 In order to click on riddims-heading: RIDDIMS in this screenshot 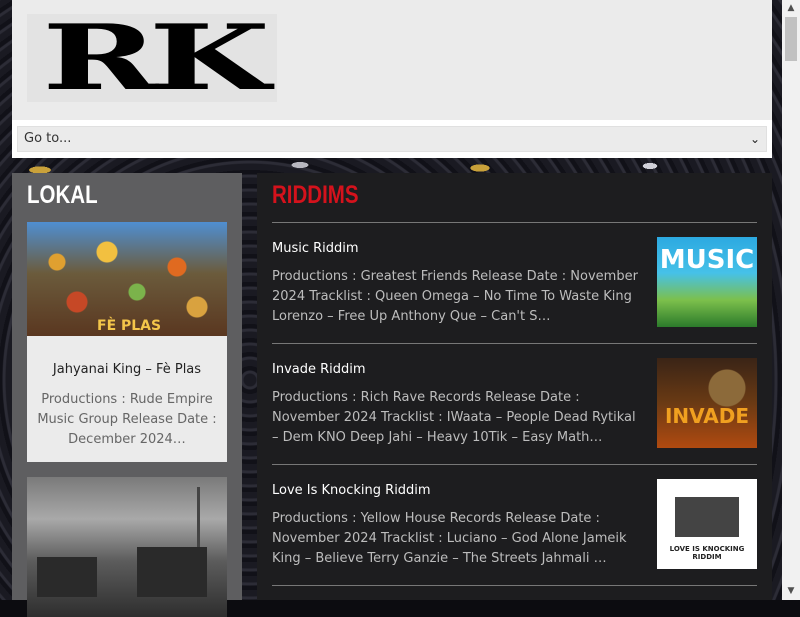, I will do `click(315, 195)`.